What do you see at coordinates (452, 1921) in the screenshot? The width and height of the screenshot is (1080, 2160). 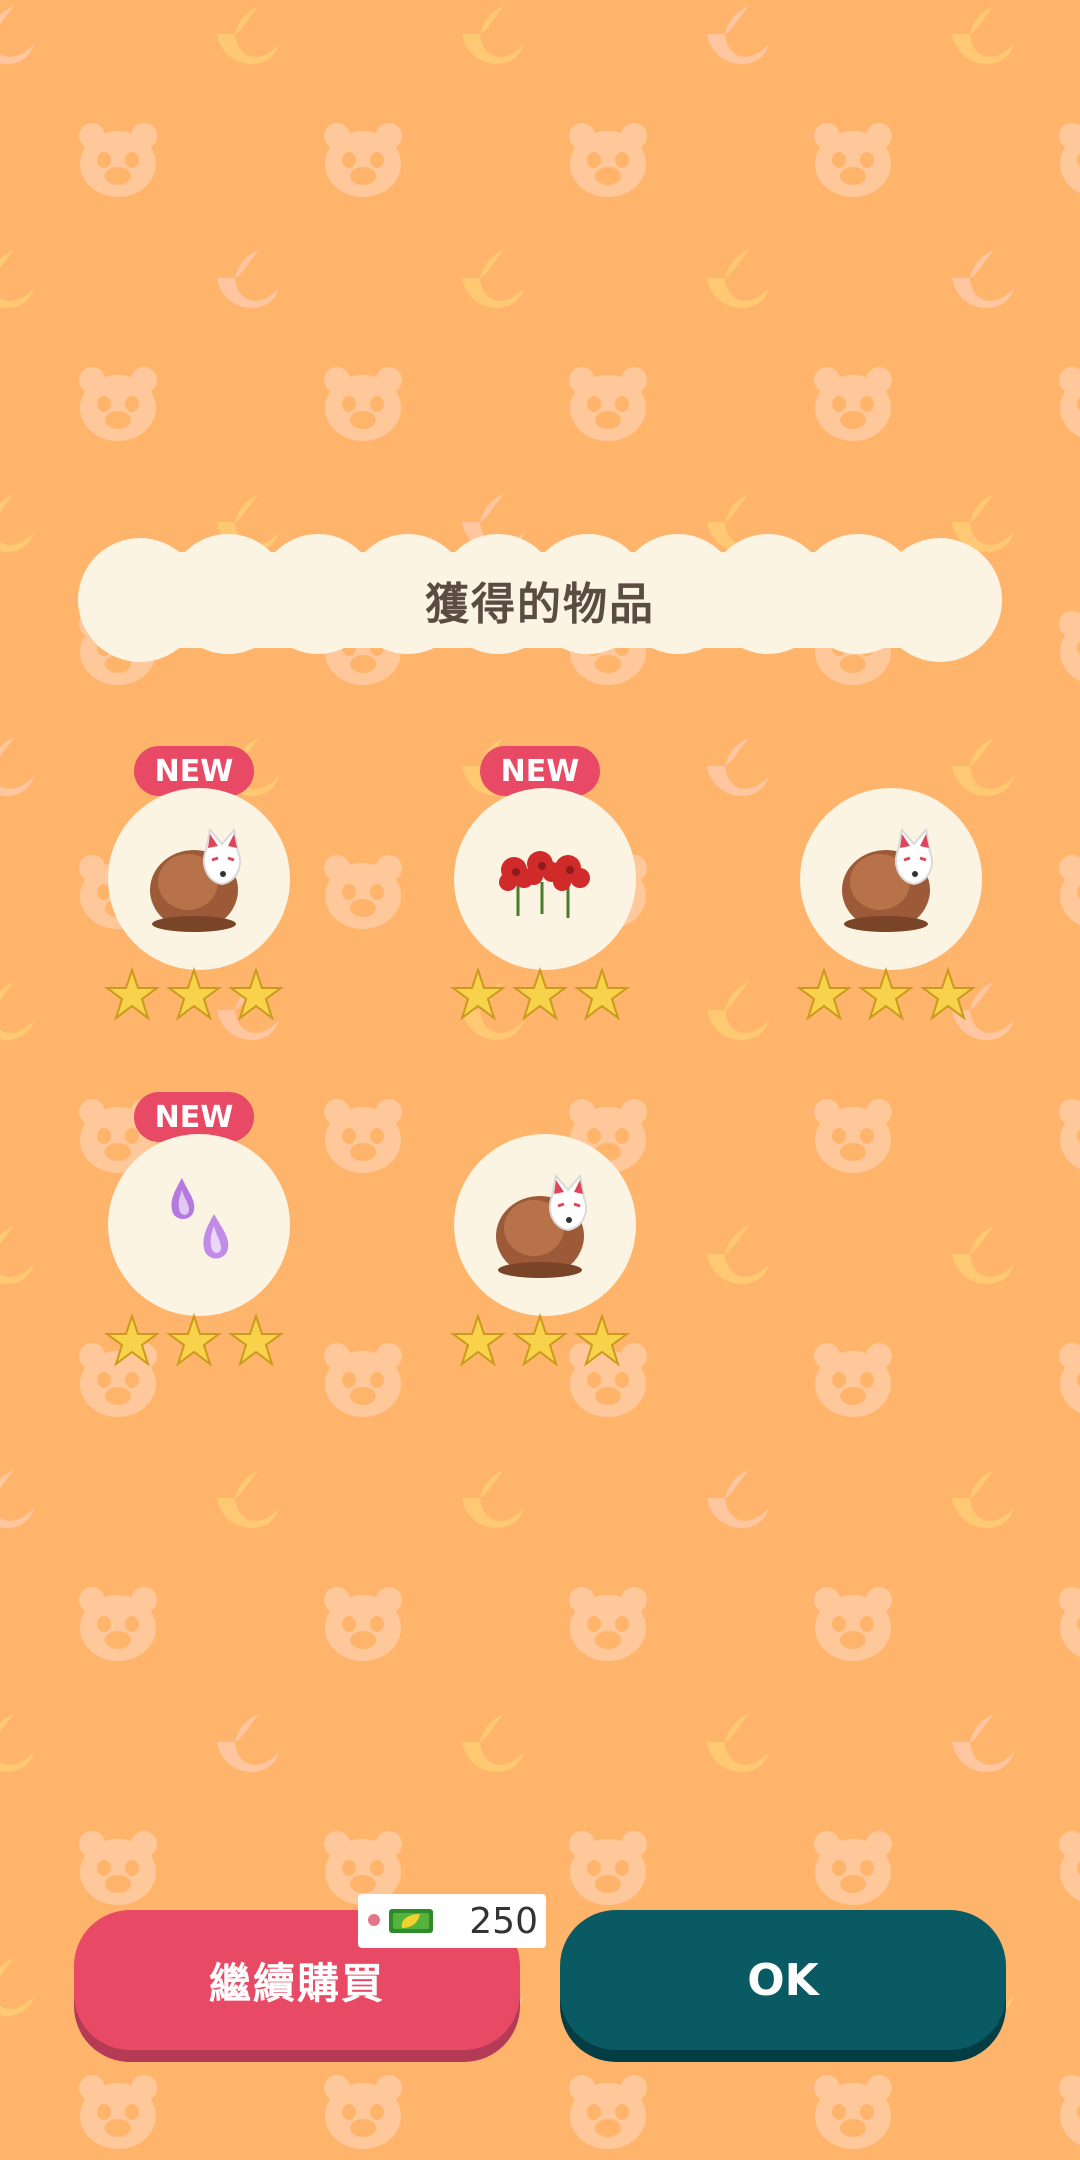 I see `price-tag: 250` at bounding box center [452, 1921].